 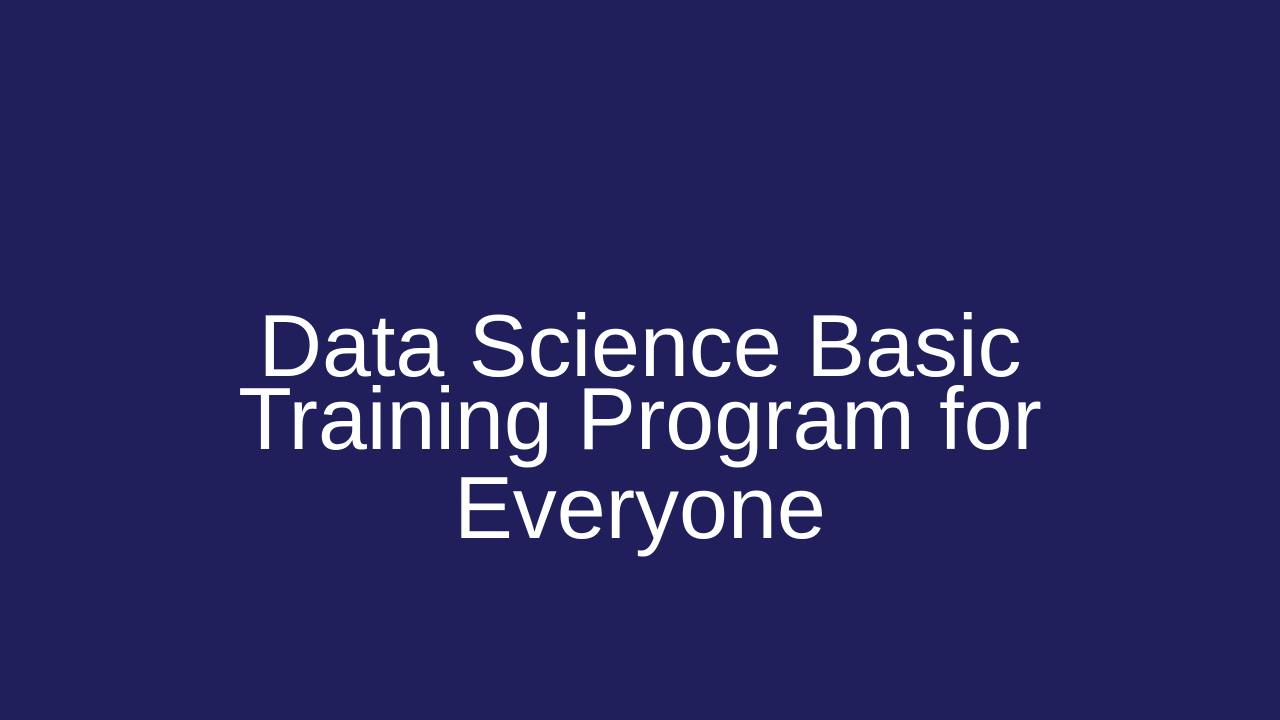 What do you see at coordinates (640, 418) in the screenshot?
I see `title-line-2: Training Program for` at bounding box center [640, 418].